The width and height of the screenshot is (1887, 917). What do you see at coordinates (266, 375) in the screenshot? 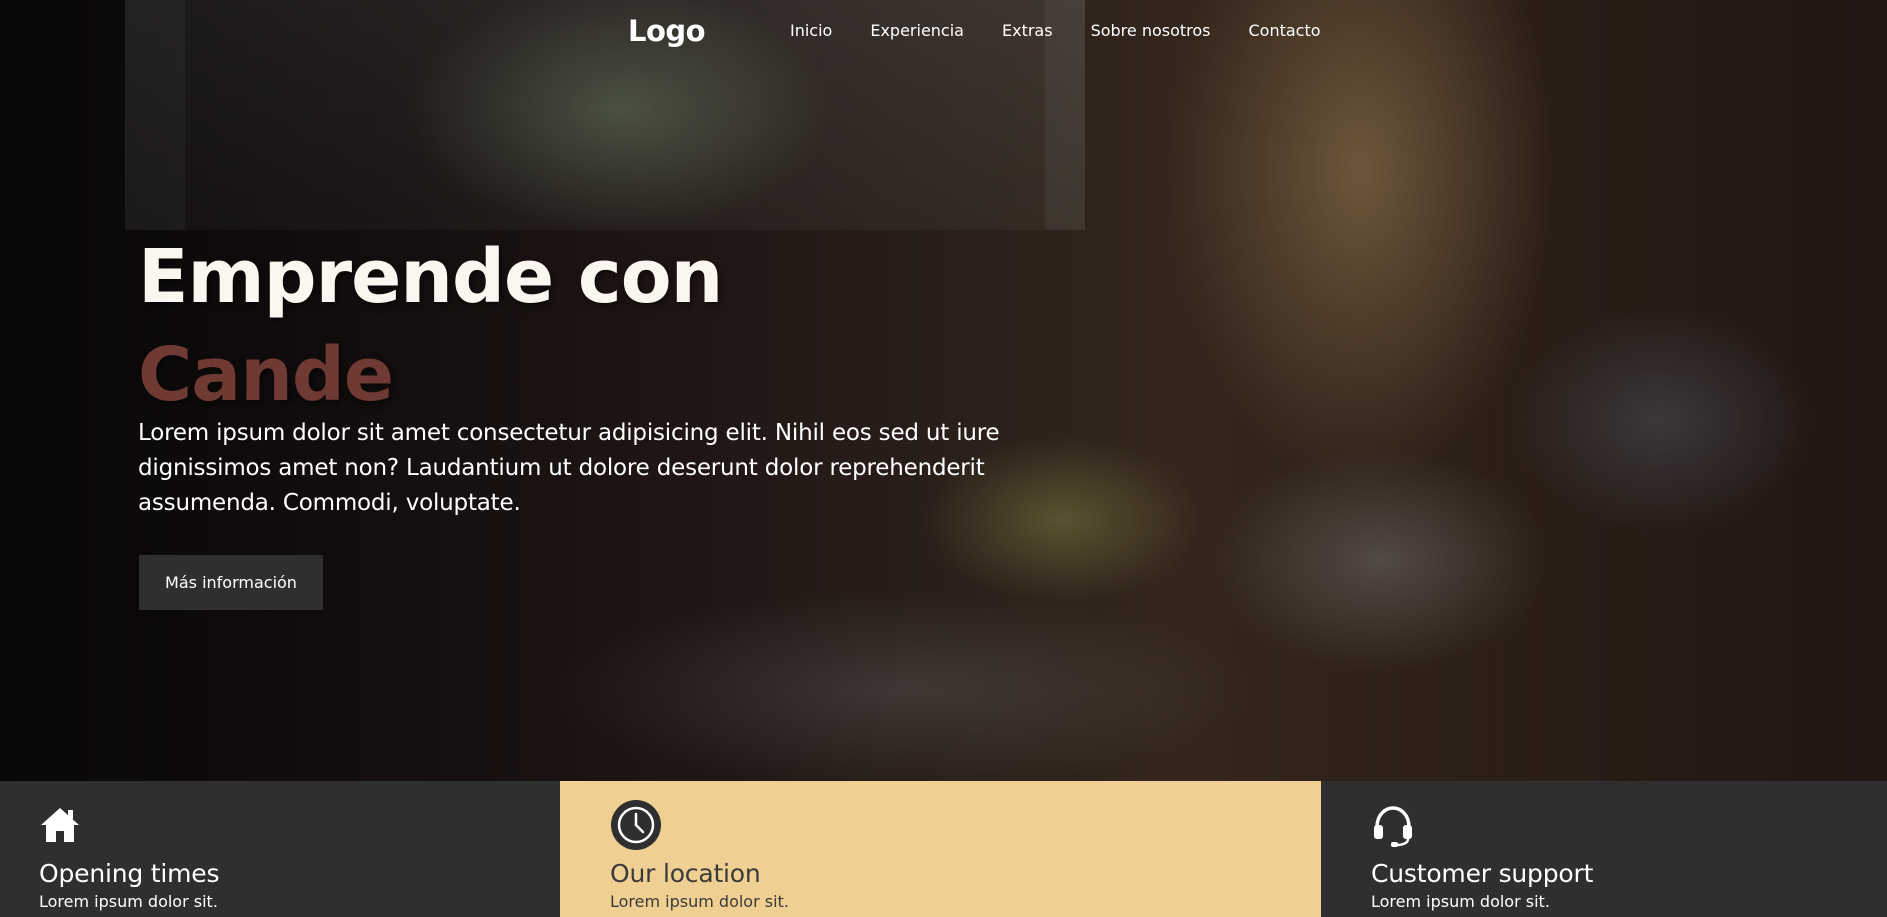
I see `hero-title-highlight: Cande` at bounding box center [266, 375].